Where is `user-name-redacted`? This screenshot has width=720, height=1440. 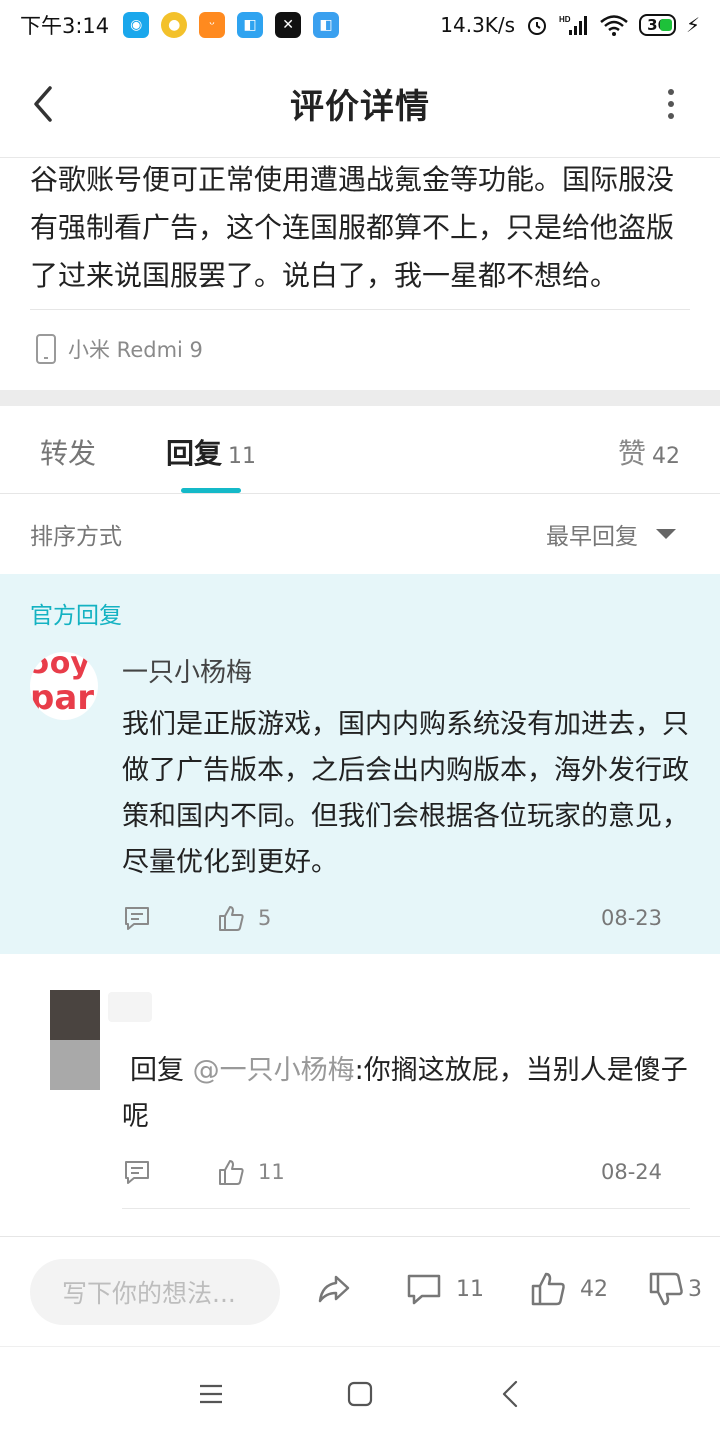 user-name-redacted is located at coordinates (130, 1007).